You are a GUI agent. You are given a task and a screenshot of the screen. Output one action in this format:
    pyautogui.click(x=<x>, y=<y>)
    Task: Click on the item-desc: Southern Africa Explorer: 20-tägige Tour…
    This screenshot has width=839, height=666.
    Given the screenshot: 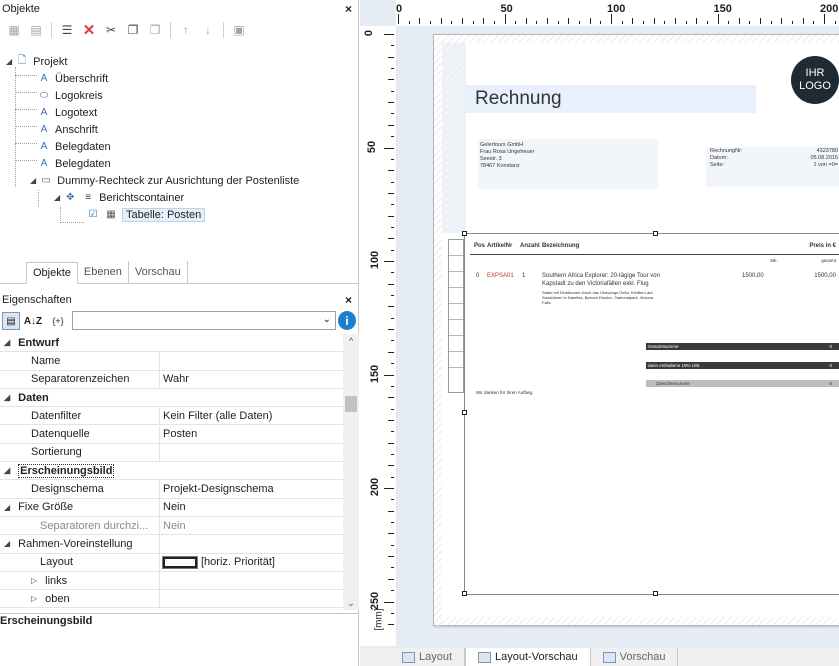 What is the action you would take?
    pyautogui.click(x=601, y=276)
    